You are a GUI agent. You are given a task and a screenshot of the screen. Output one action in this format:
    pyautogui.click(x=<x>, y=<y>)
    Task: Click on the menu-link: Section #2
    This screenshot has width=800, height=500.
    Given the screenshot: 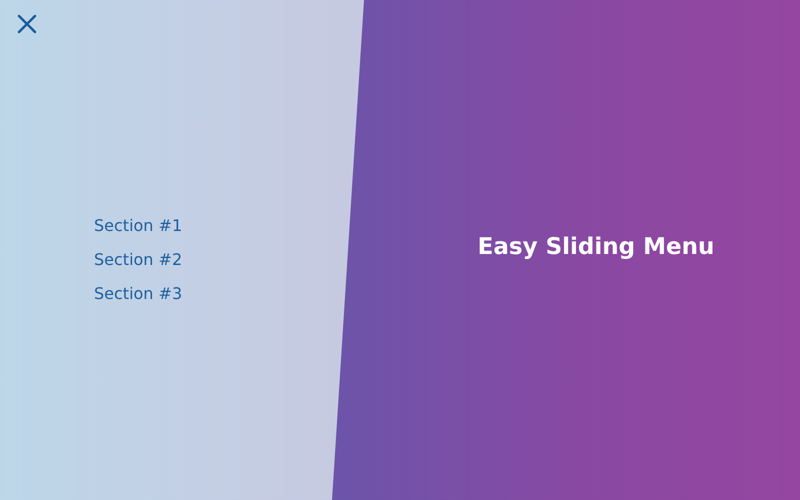 What is the action you would take?
    pyautogui.click(x=138, y=260)
    